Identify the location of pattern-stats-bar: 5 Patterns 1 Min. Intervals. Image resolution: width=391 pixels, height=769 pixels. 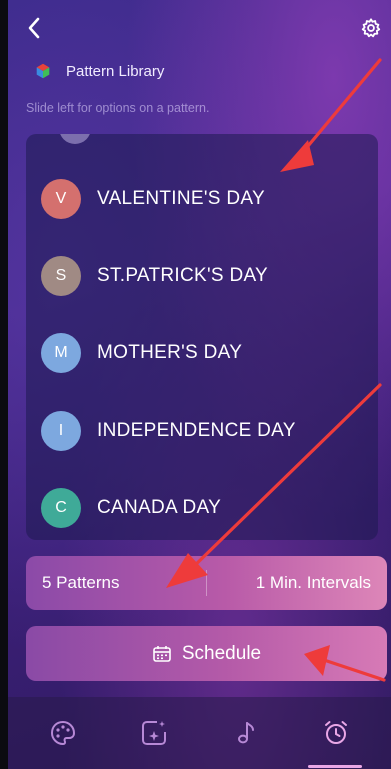
(206, 583).